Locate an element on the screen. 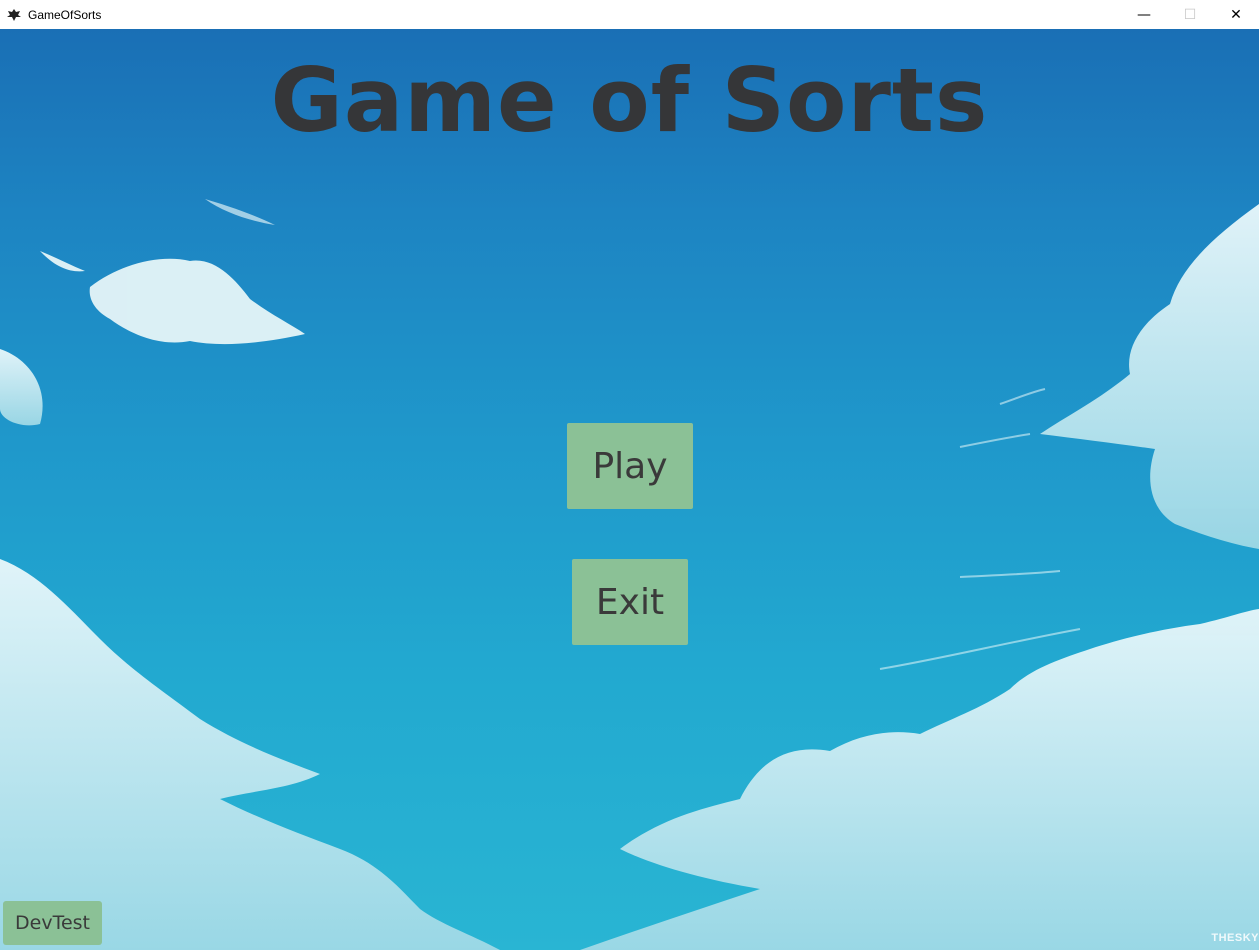  window-title: GameOfSorts is located at coordinates (65, 14).